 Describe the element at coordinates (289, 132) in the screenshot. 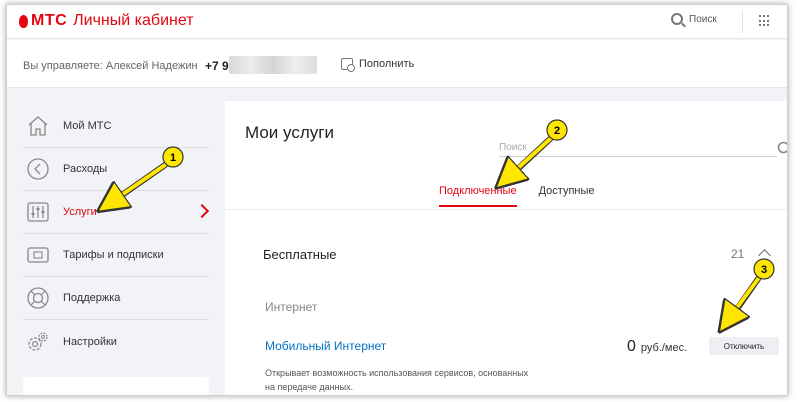

I see `page-title: Мои услуги` at that location.